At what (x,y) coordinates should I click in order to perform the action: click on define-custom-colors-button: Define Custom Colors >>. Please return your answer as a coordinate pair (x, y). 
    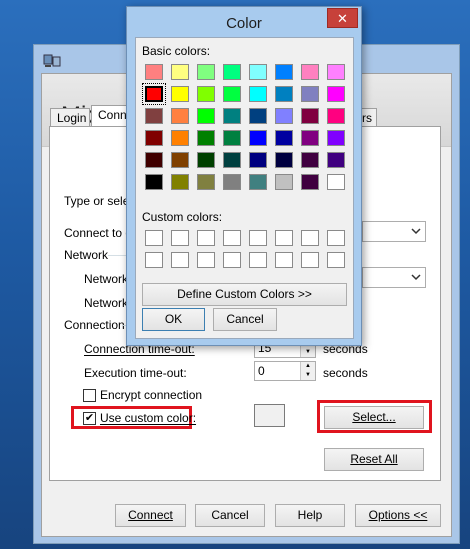
    Looking at the image, I should click on (244, 294).